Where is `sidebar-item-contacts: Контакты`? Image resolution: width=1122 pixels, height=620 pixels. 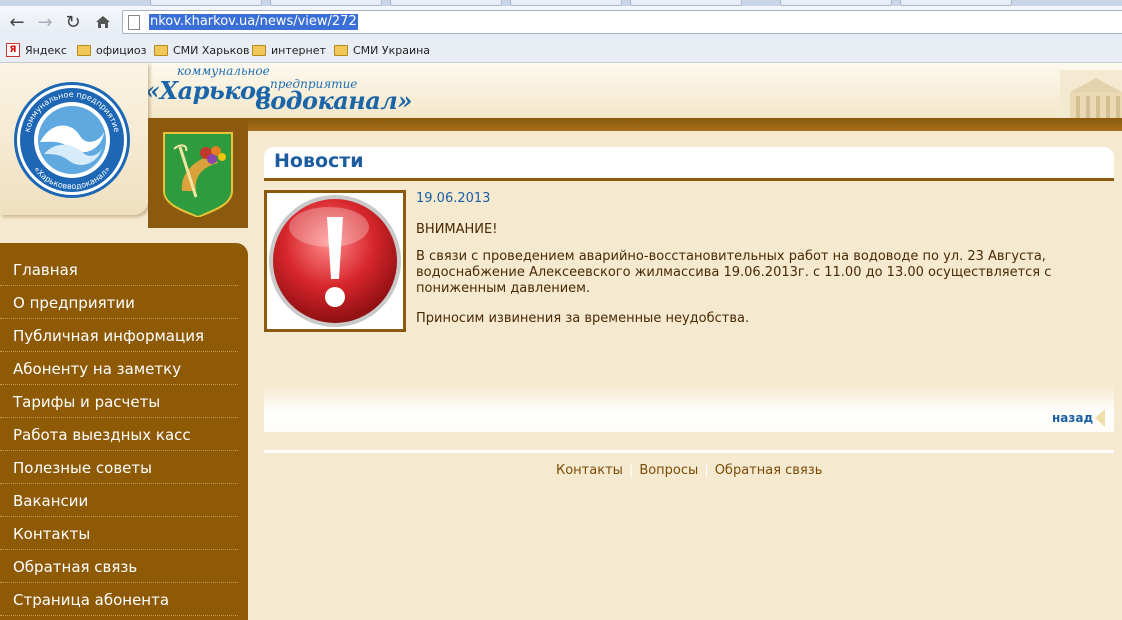 sidebar-item-contacts: Контакты is located at coordinates (119, 534).